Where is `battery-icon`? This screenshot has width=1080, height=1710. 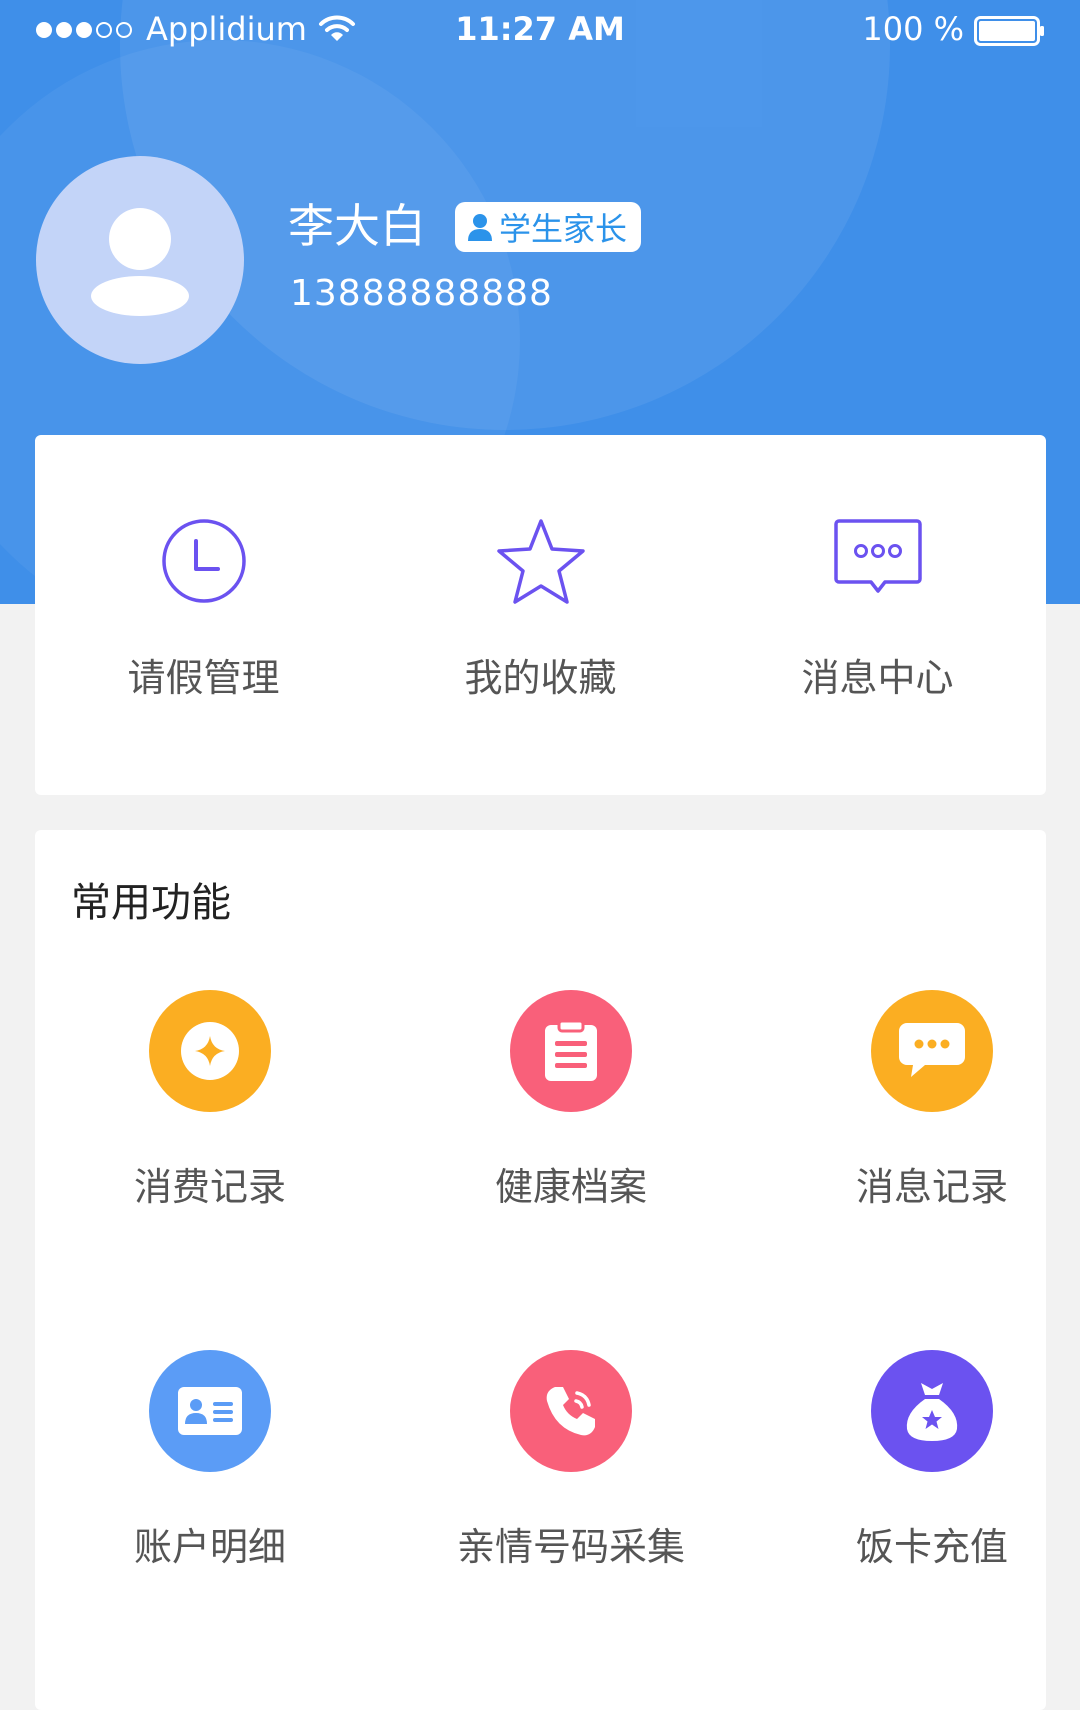
battery-icon is located at coordinates (1009, 31).